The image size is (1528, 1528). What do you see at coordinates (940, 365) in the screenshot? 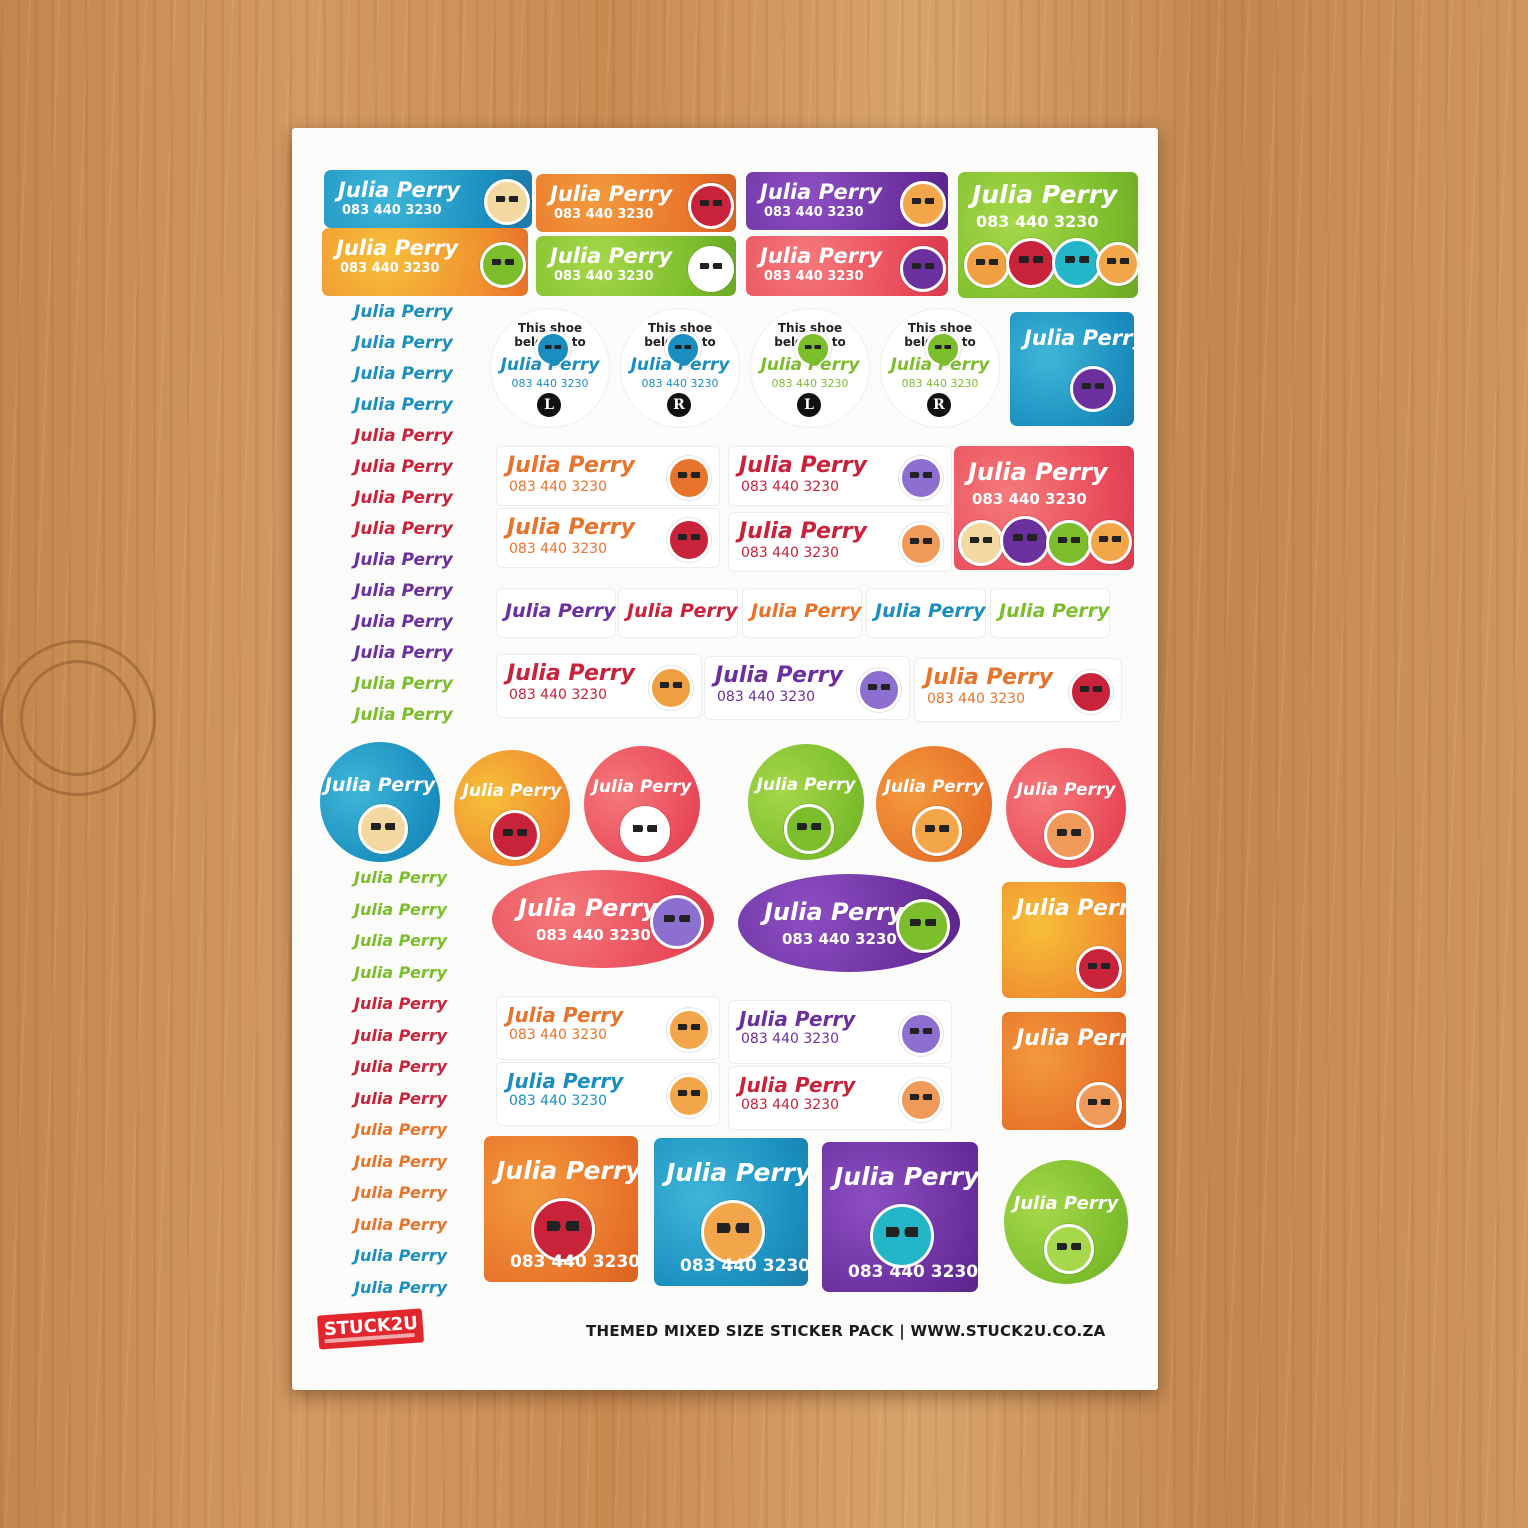
I see `shoe-label-name: Julia Perry` at bounding box center [940, 365].